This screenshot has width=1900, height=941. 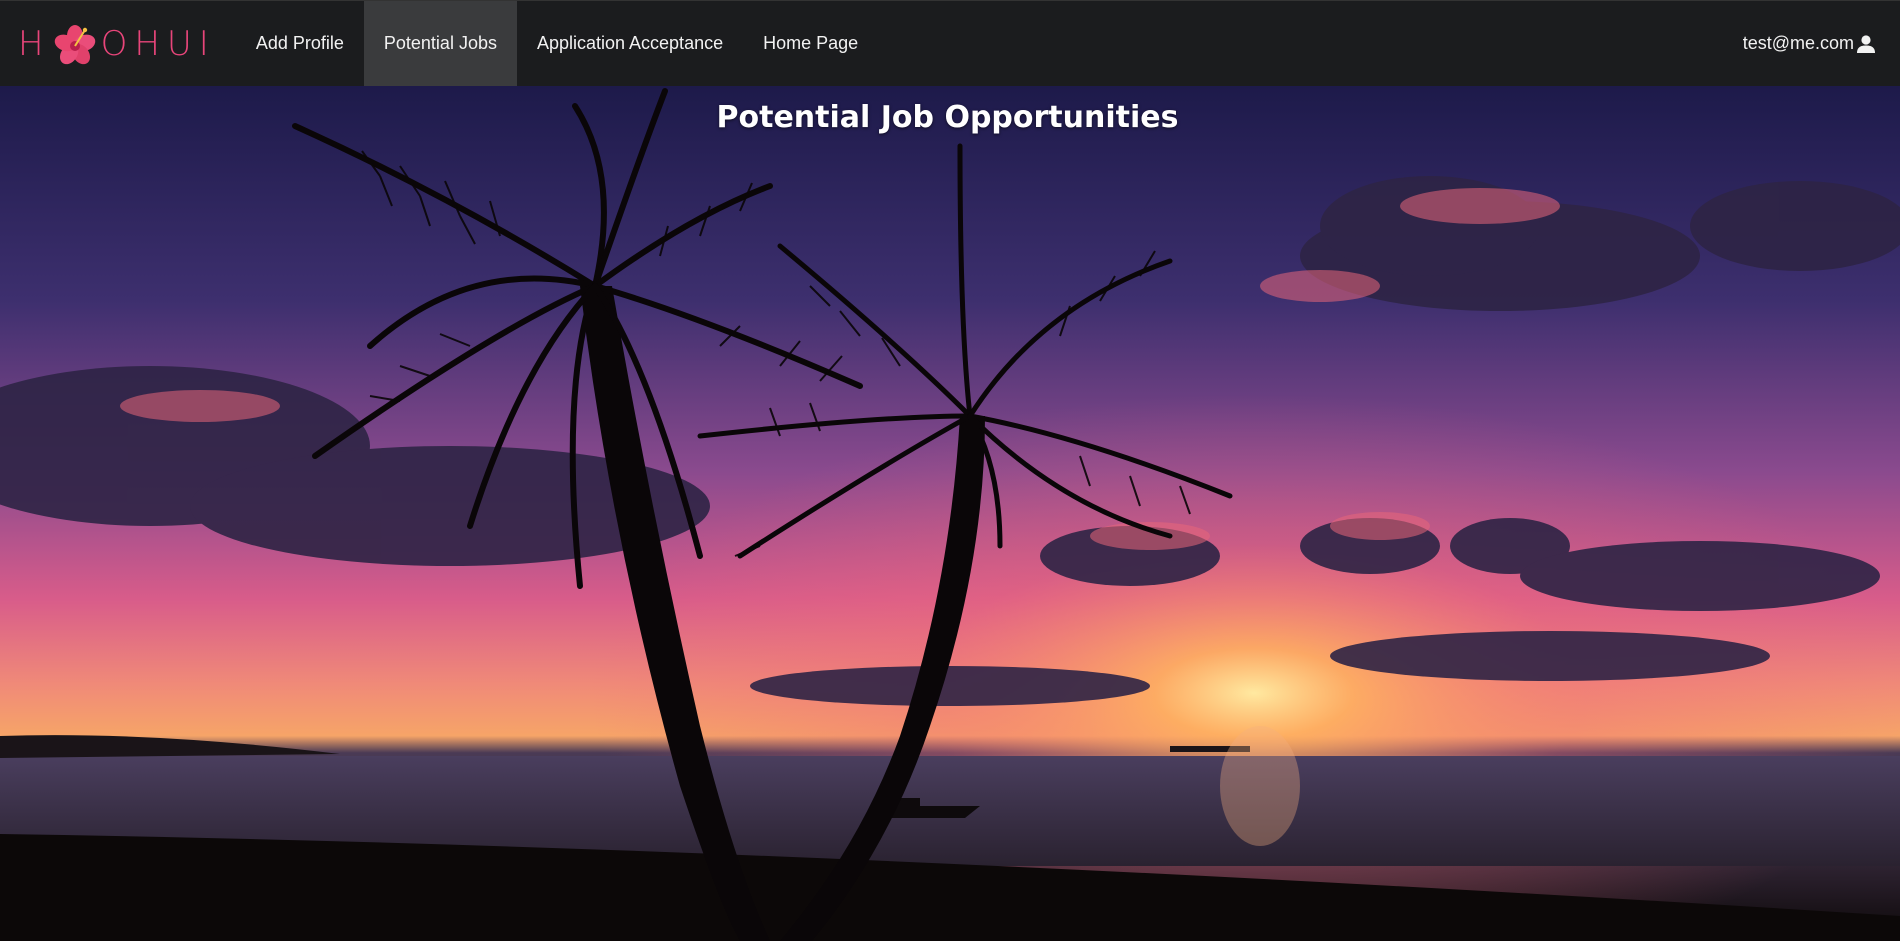 I want to click on page-title: Potential Job Opportunities, so click(x=947, y=117).